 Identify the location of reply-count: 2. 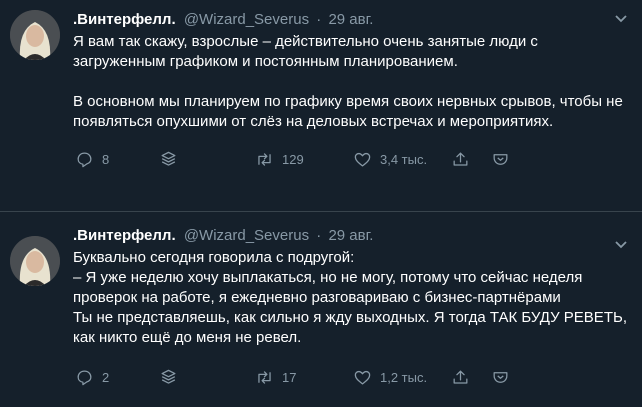
(106, 377).